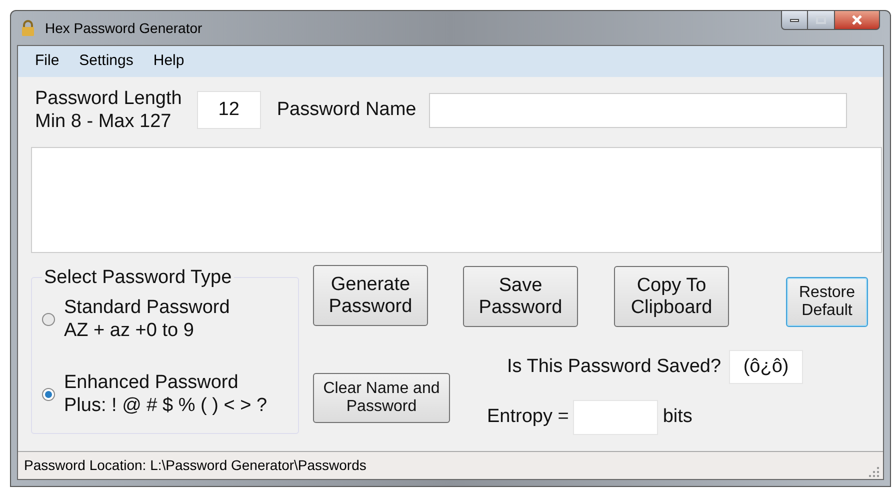 This screenshot has width=895, height=489. Describe the element at coordinates (228, 110) in the screenshot. I see `length-field: 12` at that location.